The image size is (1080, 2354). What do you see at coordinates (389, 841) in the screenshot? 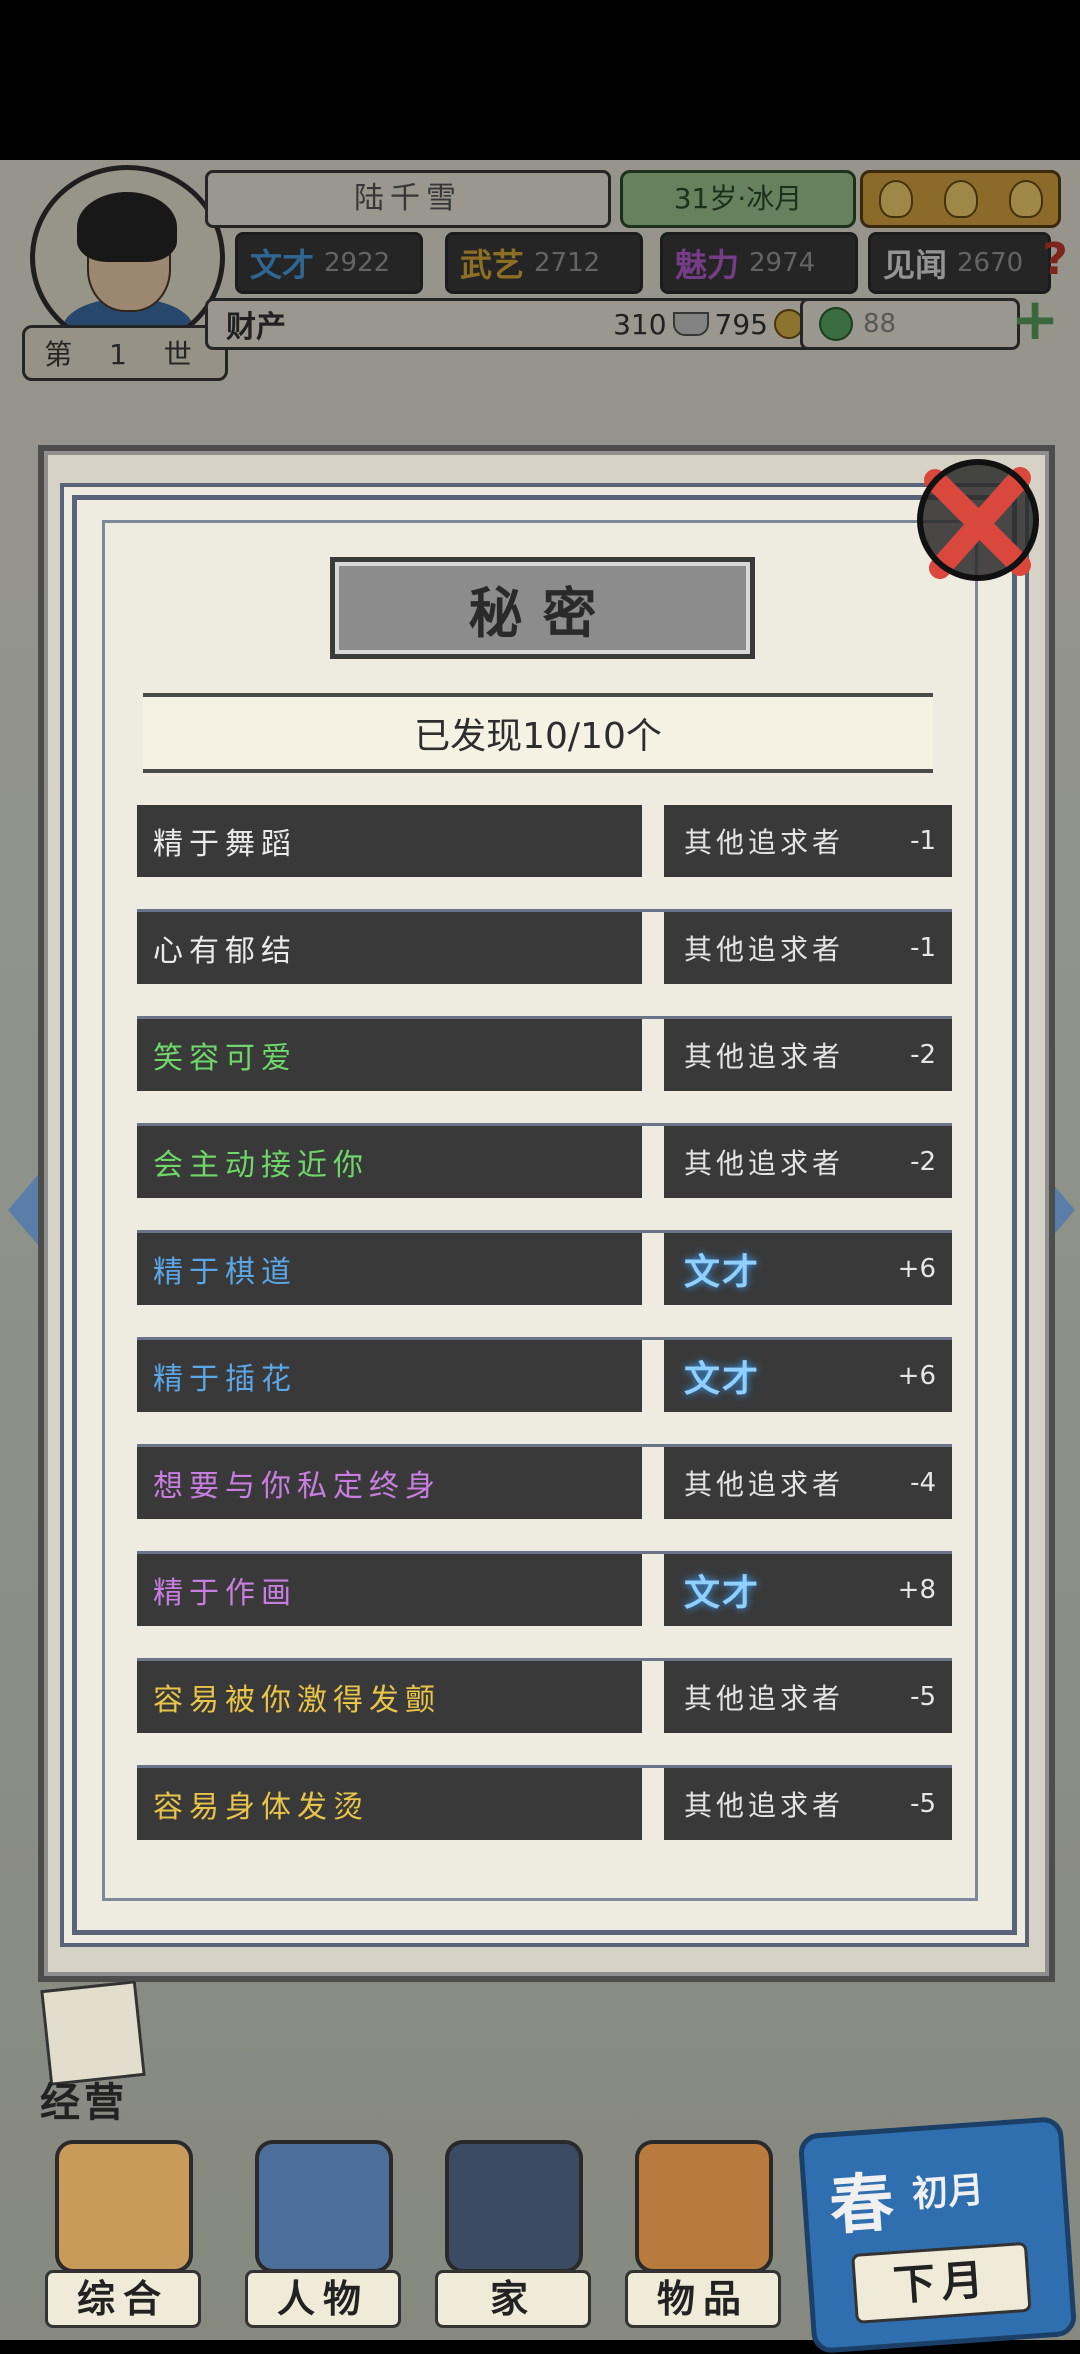
I see `secret-trait: 精于舞蹈` at bounding box center [389, 841].